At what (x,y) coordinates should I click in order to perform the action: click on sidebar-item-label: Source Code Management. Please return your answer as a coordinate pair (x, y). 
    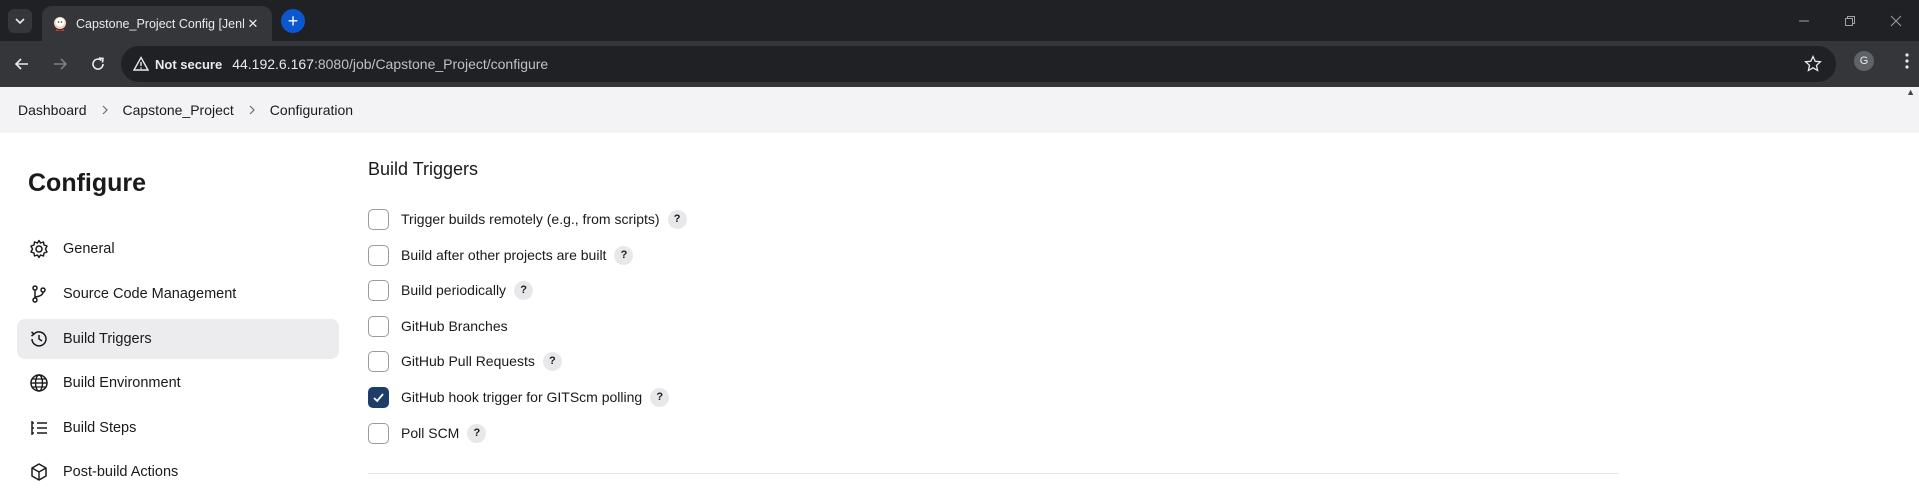
    Looking at the image, I should click on (150, 294).